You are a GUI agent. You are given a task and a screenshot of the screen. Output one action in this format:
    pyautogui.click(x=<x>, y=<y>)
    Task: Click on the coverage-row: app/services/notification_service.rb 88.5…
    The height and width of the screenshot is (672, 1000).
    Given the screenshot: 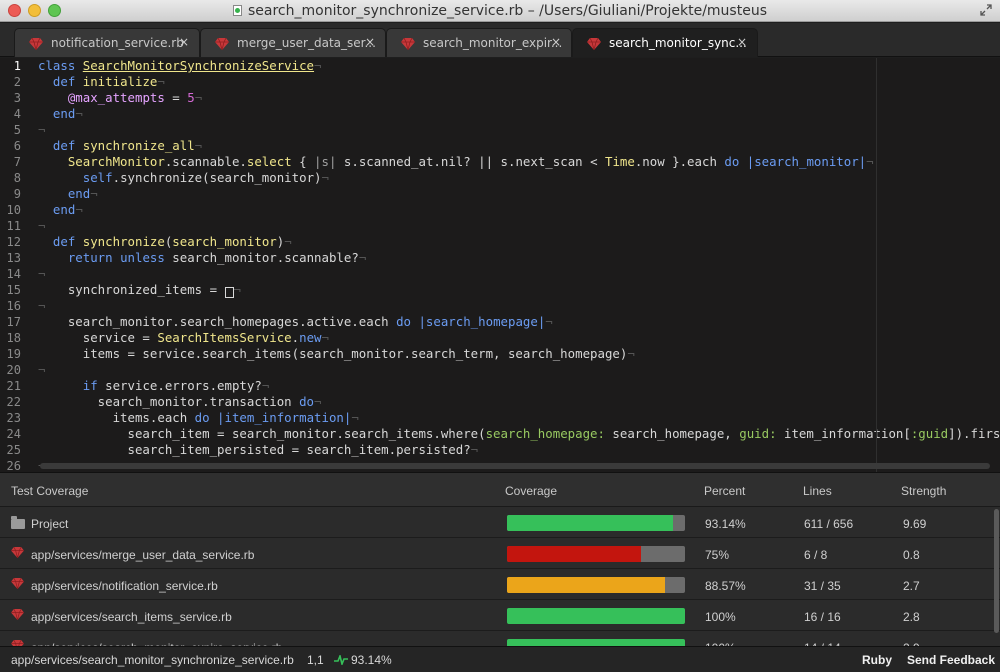 What is the action you would take?
    pyautogui.click(x=500, y=584)
    